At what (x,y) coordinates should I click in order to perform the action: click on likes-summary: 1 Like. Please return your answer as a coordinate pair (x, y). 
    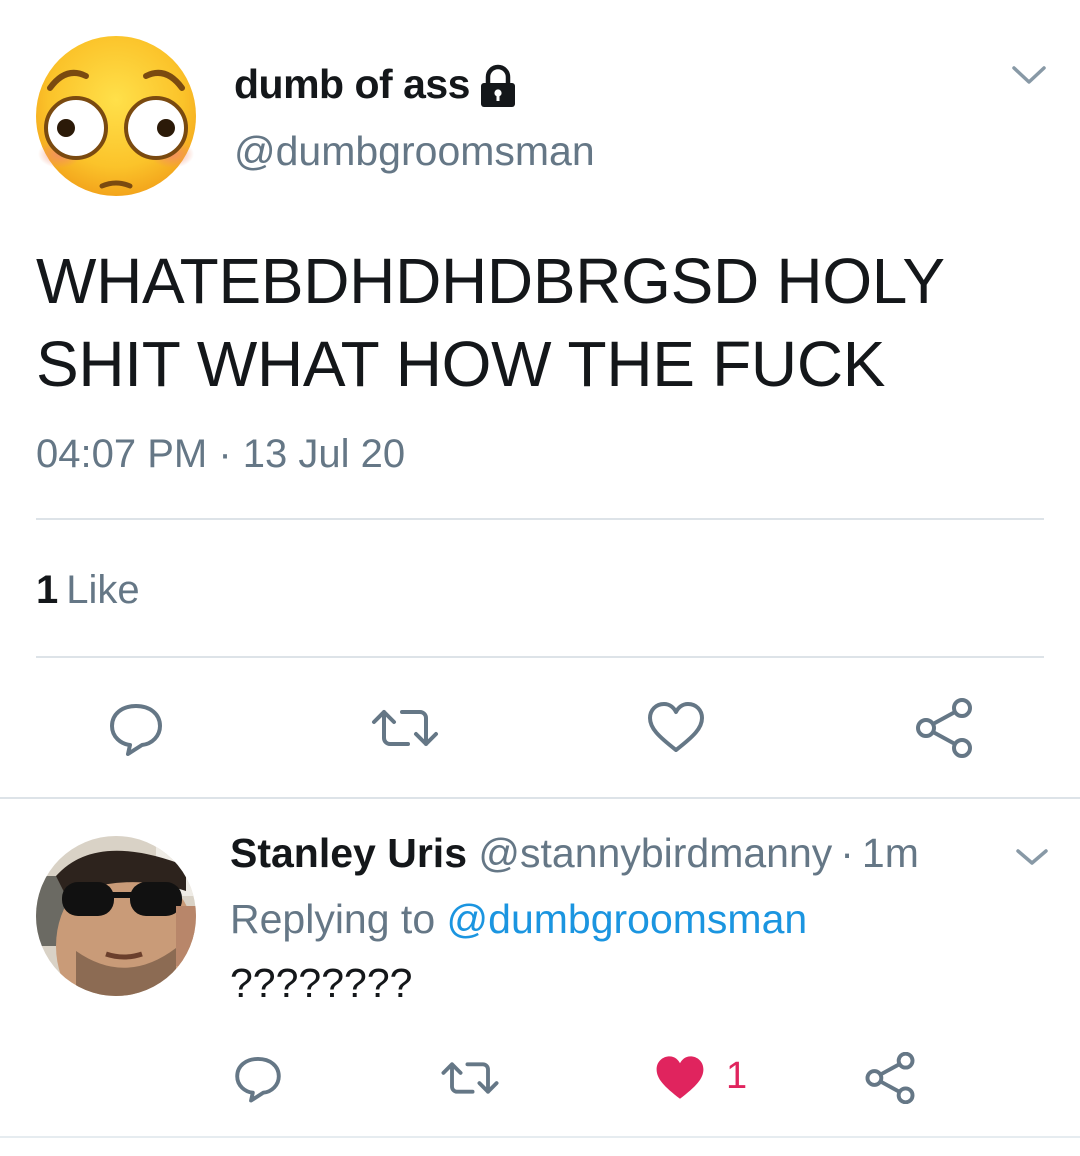
    Looking at the image, I should click on (88, 590).